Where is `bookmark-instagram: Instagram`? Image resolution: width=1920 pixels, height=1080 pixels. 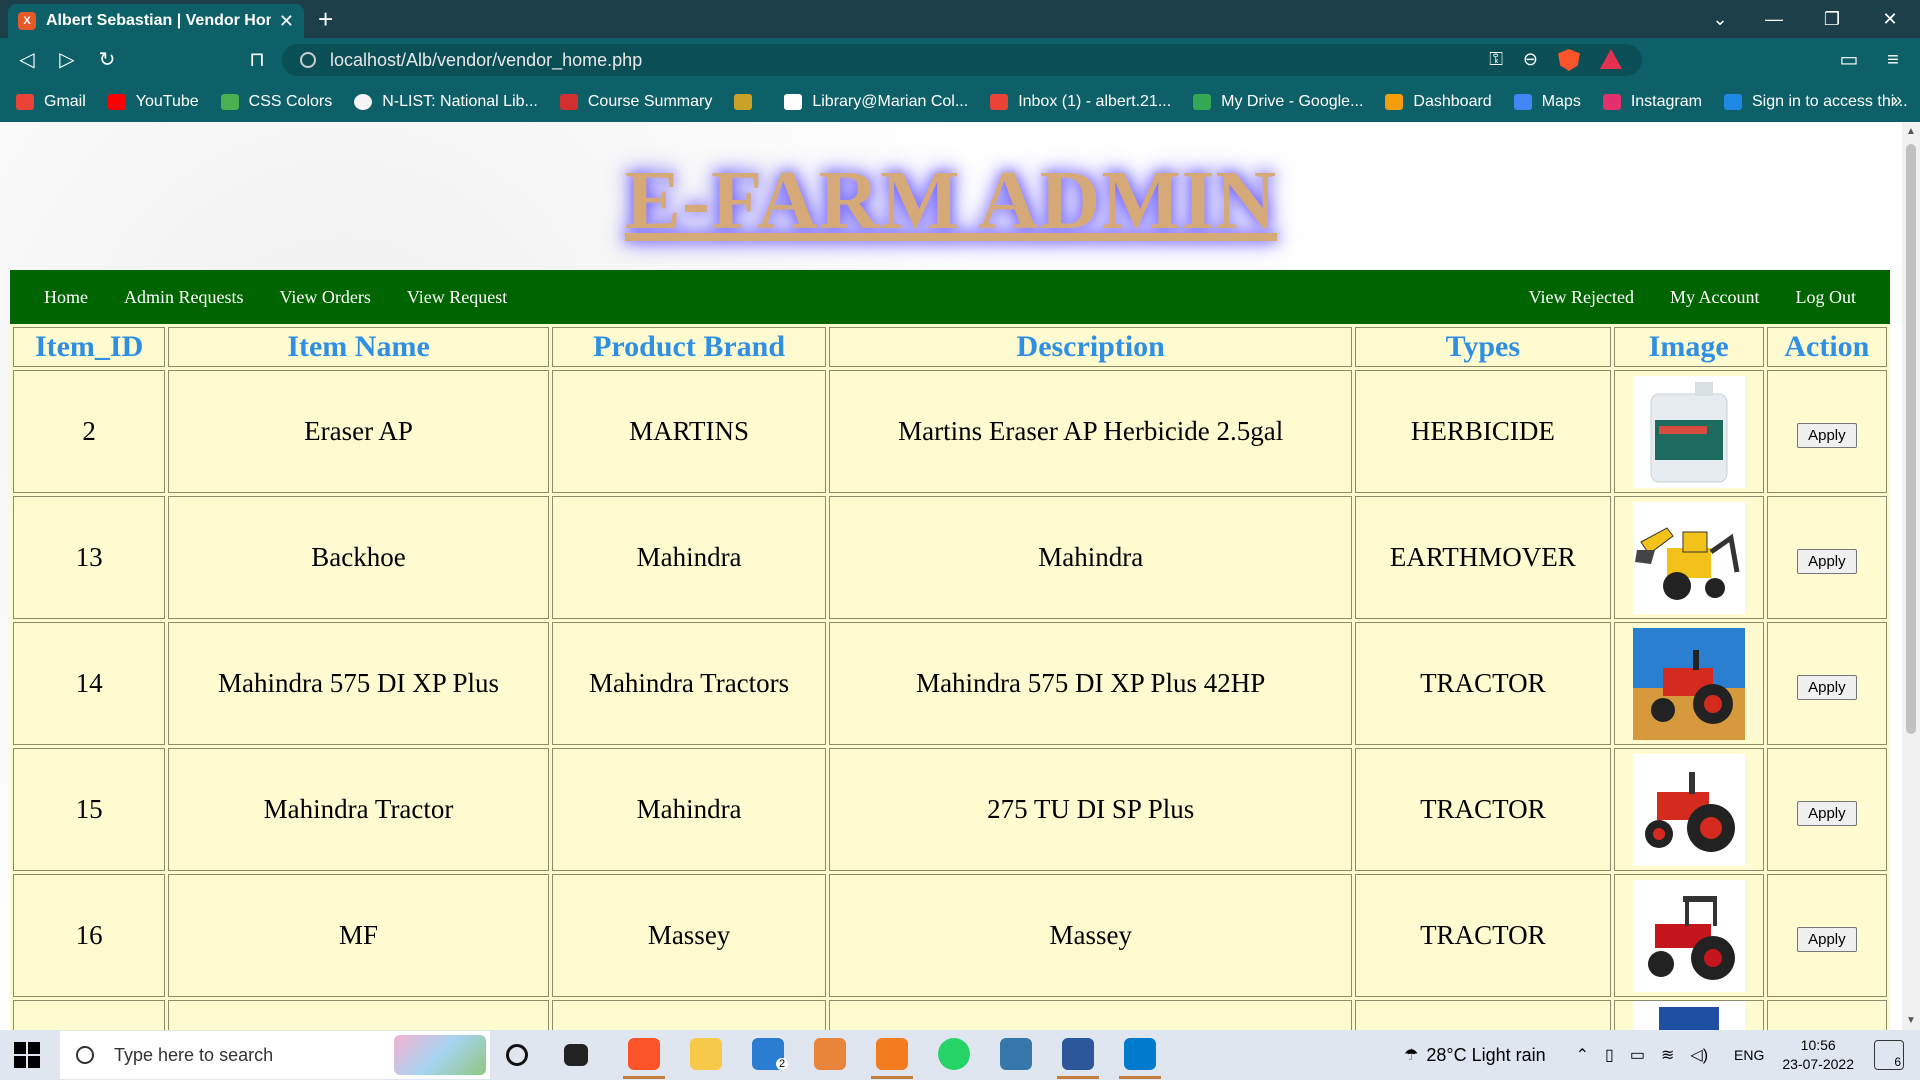 bookmark-instagram: Instagram is located at coordinates (1652, 102).